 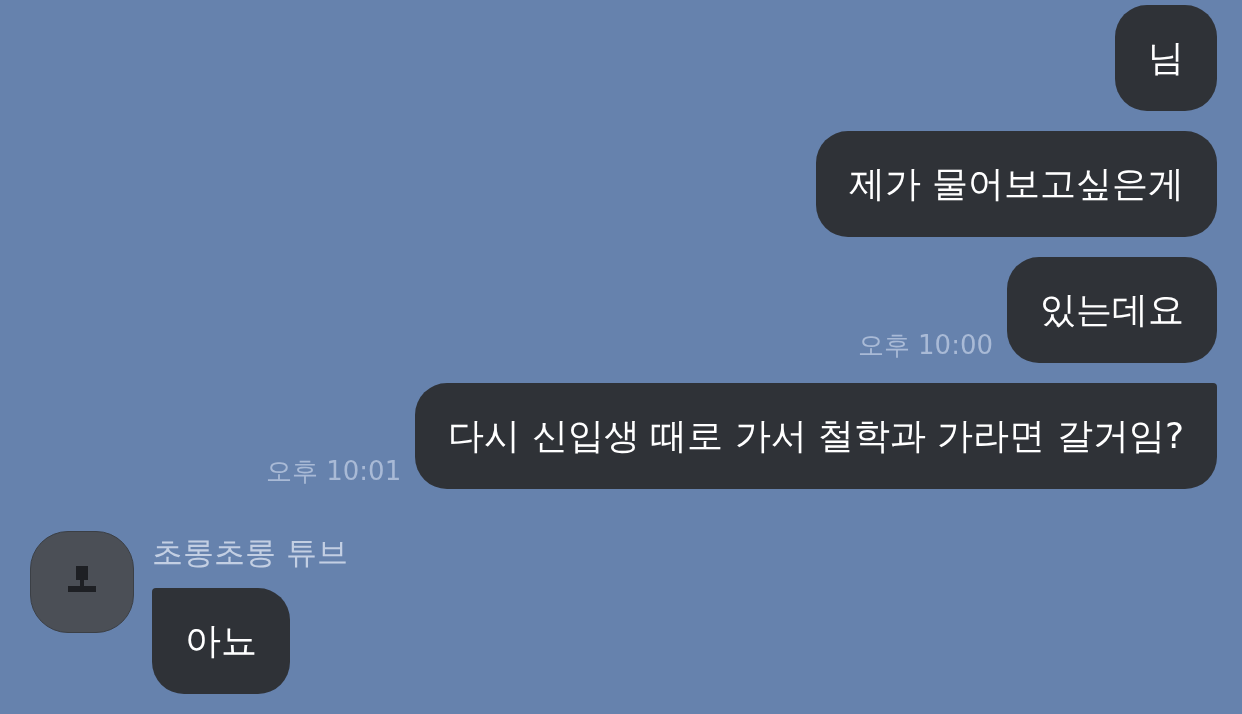 What do you see at coordinates (1166, 58) in the screenshot?
I see `message-bubble: 님` at bounding box center [1166, 58].